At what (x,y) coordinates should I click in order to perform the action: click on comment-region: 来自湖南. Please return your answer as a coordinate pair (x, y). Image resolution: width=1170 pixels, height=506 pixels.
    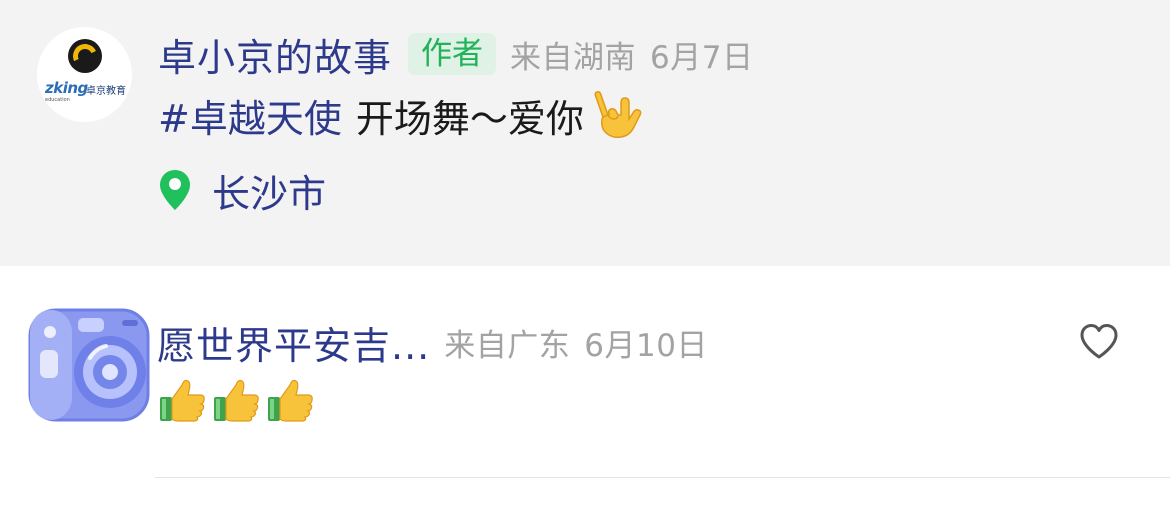
    Looking at the image, I should click on (573, 57).